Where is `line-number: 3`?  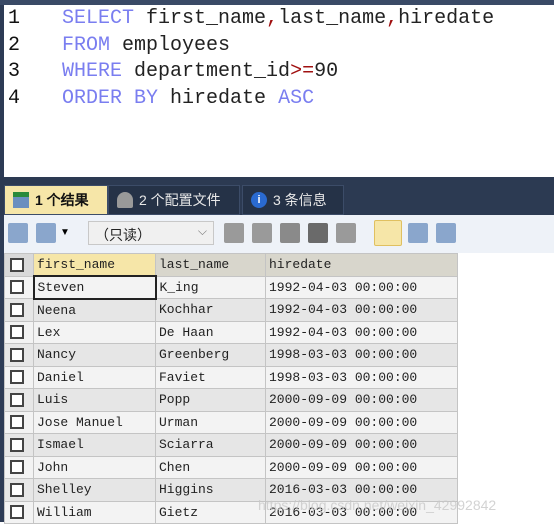
line-number: 3 is located at coordinates (14, 71).